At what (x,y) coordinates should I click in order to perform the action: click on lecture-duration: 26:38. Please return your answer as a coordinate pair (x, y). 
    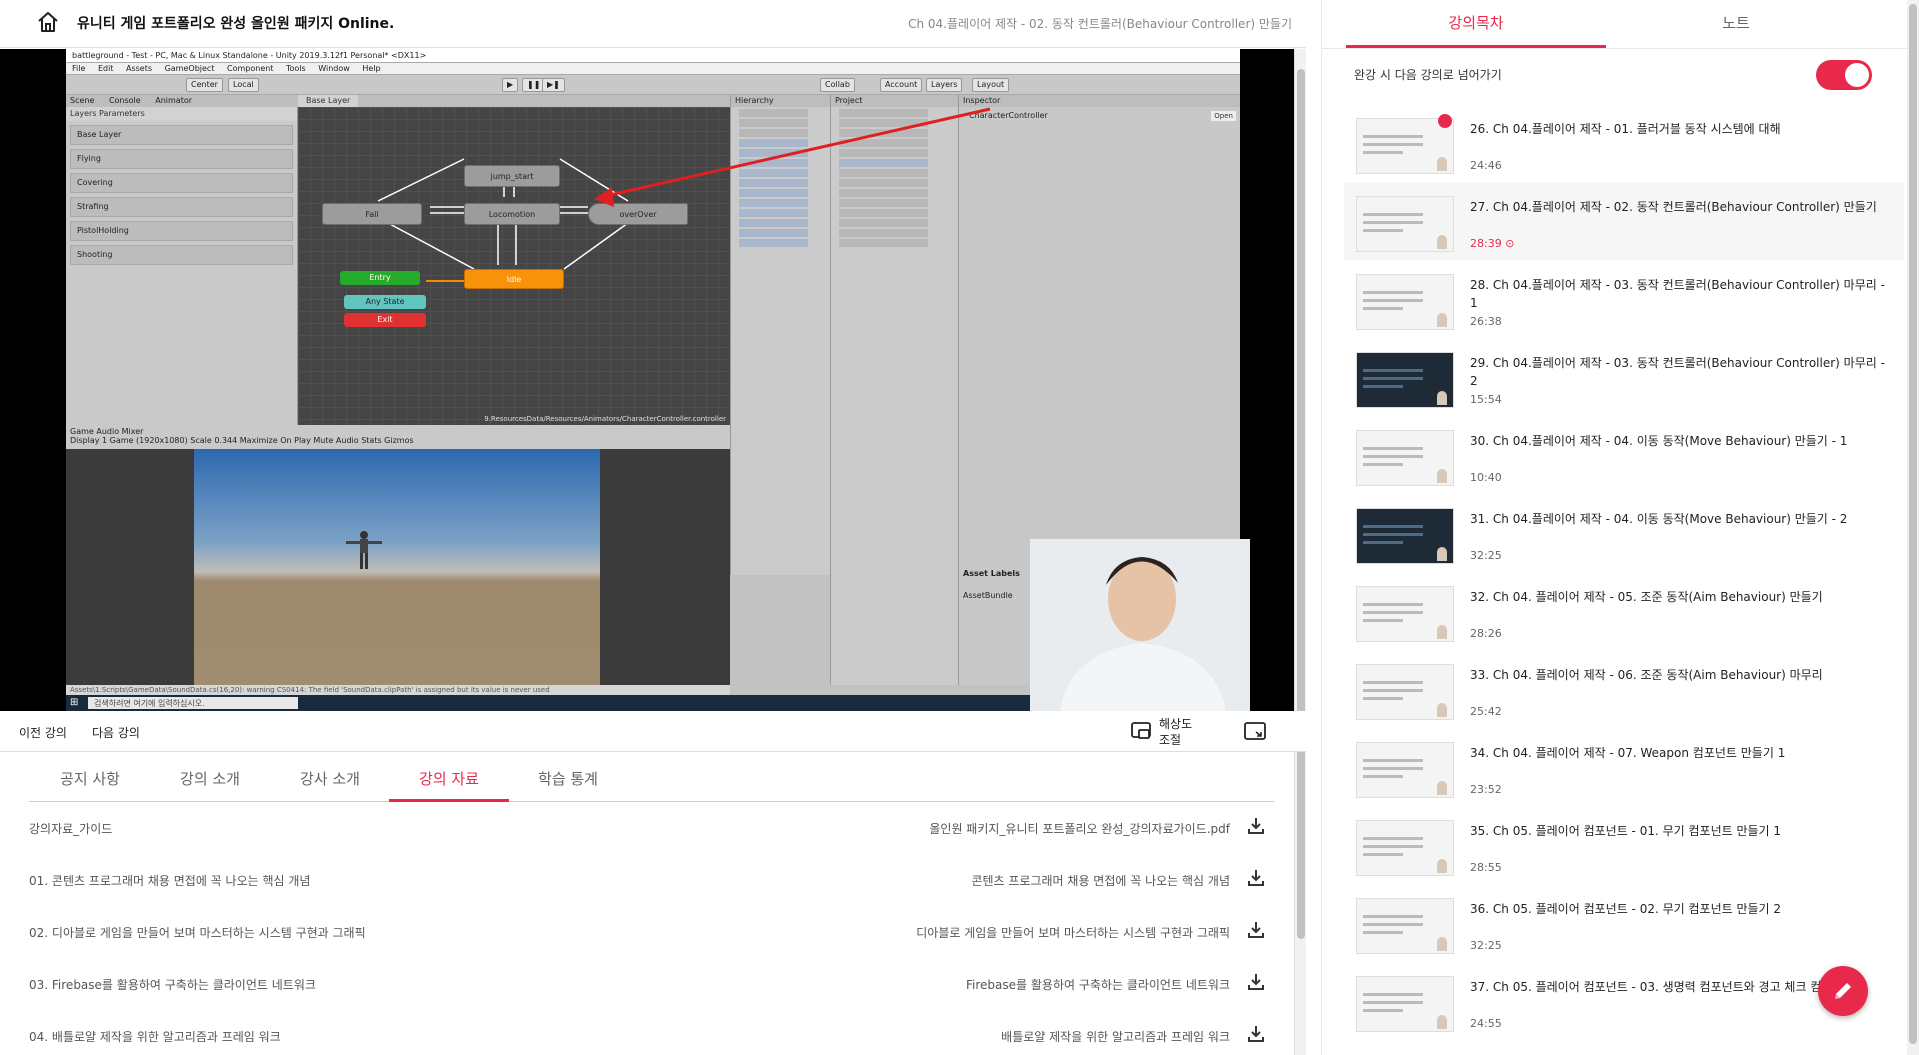
    Looking at the image, I should click on (1486, 321).